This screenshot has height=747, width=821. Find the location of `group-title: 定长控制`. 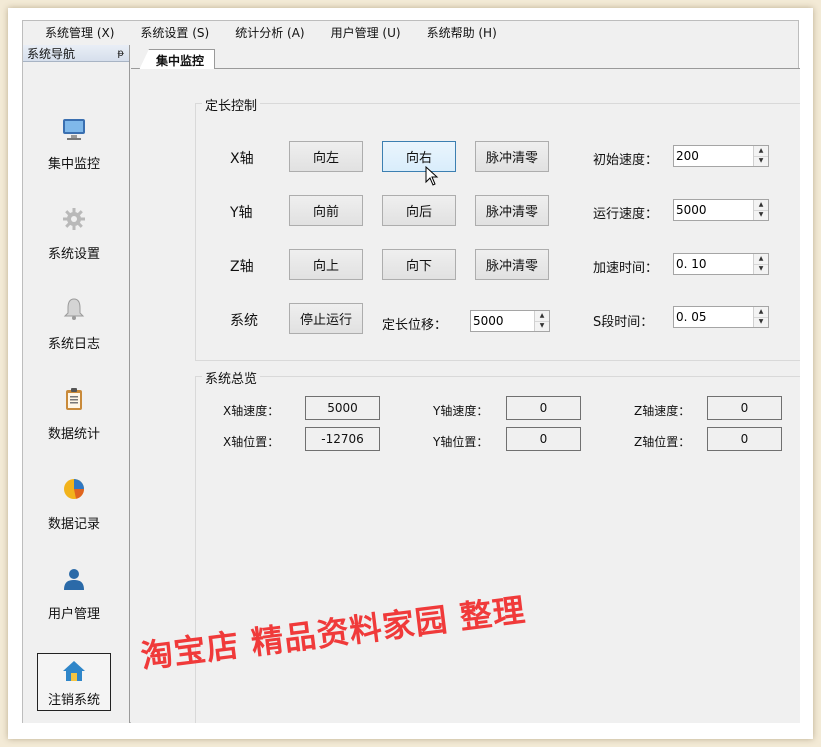

group-title: 定长控制 is located at coordinates (231, 104).